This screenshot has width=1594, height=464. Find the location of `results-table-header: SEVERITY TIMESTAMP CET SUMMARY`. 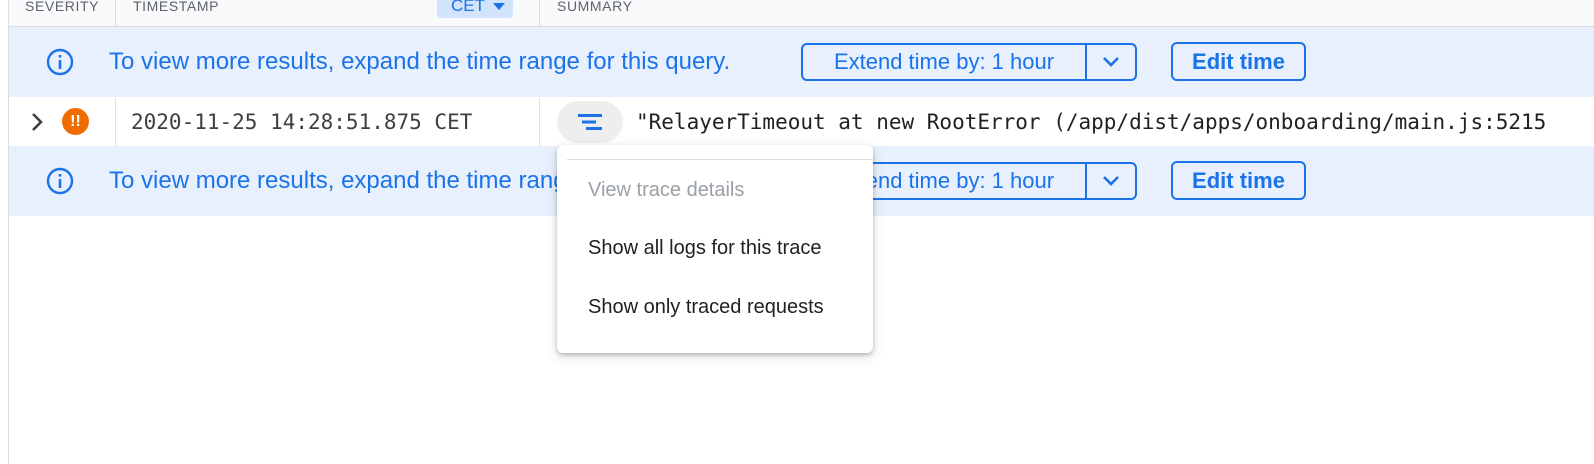

results-table-header: SEVERITY TIMESTAMP CET SUMMARY is located at coordinates (801, 13).